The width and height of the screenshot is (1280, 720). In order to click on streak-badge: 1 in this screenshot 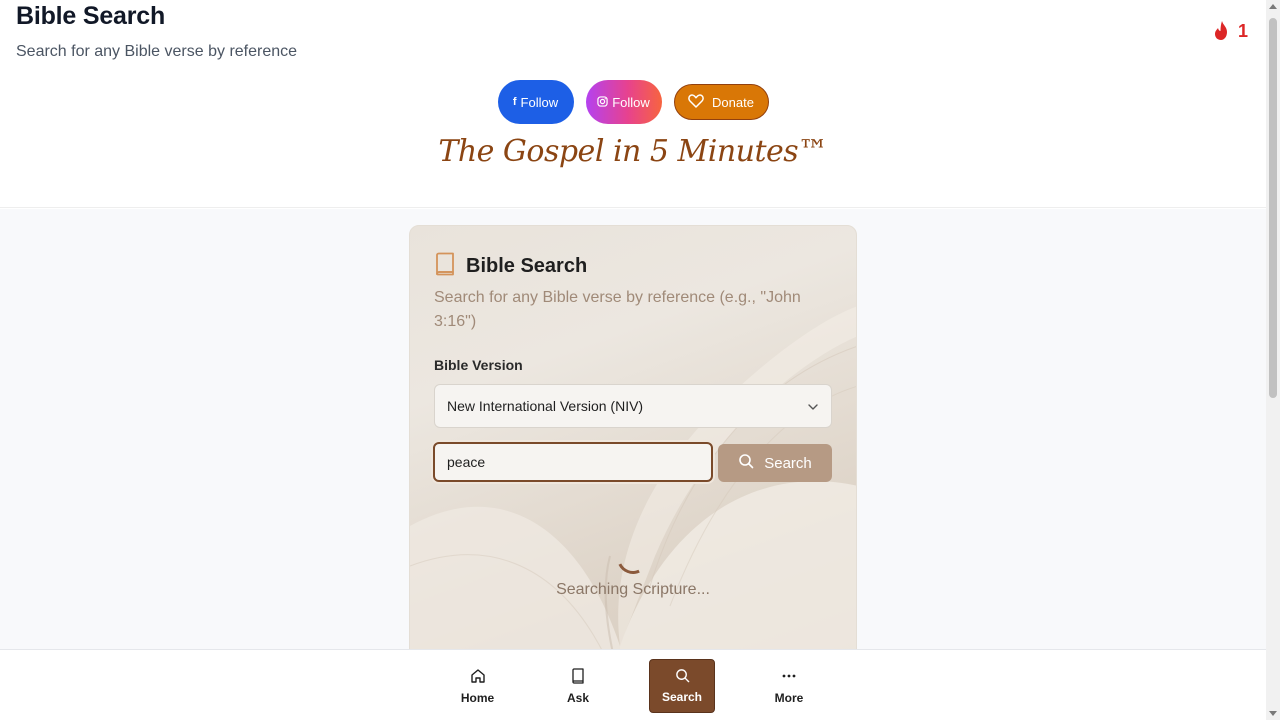, I will do `click(1230, 31)`.